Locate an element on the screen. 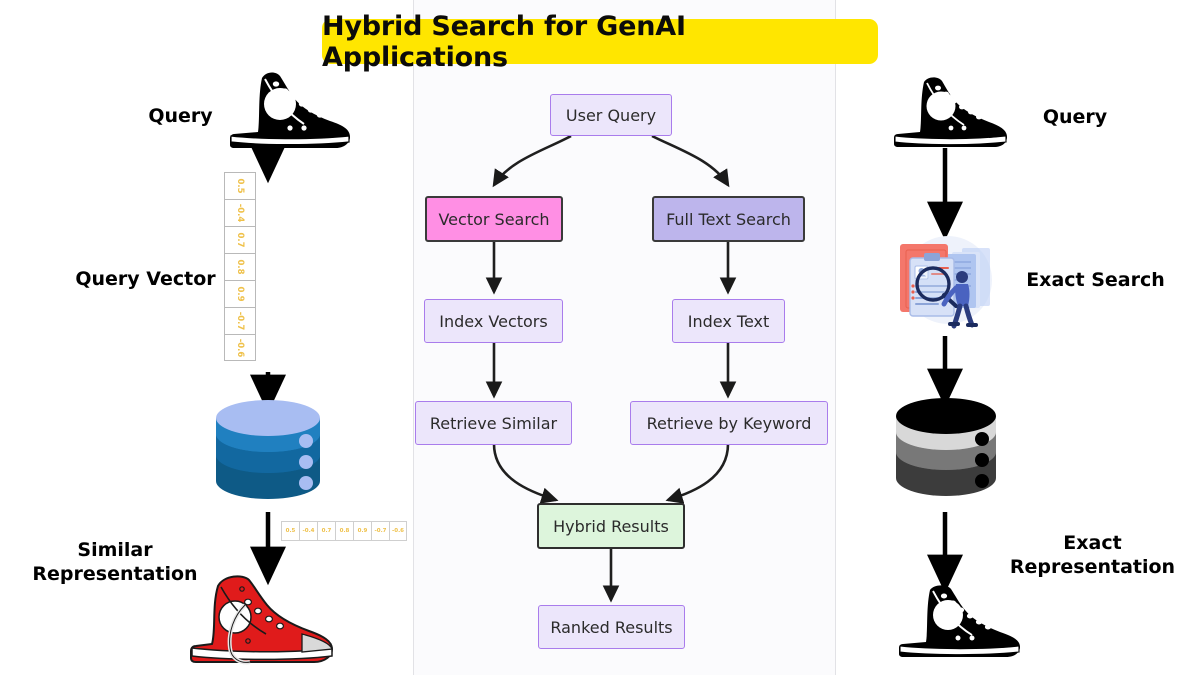 This screenshot has height=675, width=1200. flow-node-label: Index Vectors is located at coordinates (493, 321).